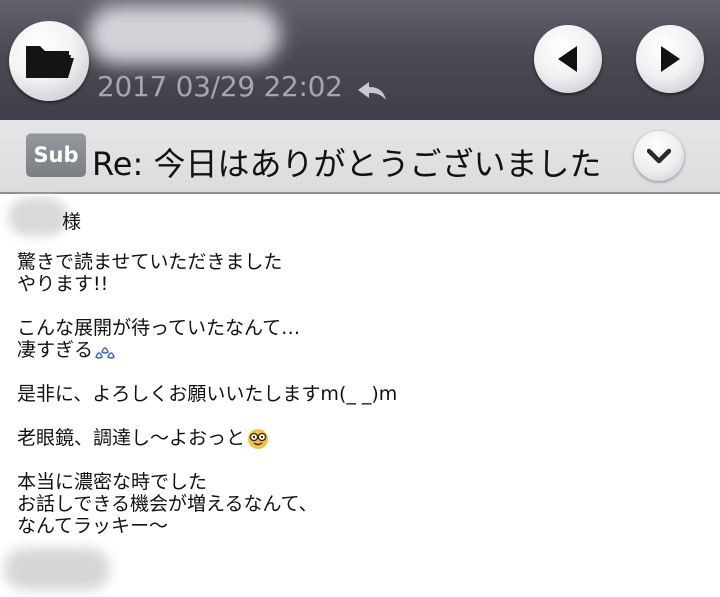 This screenshot has width=720, height=597. I want to click on reply-arrow-icon, so click(372, 91).